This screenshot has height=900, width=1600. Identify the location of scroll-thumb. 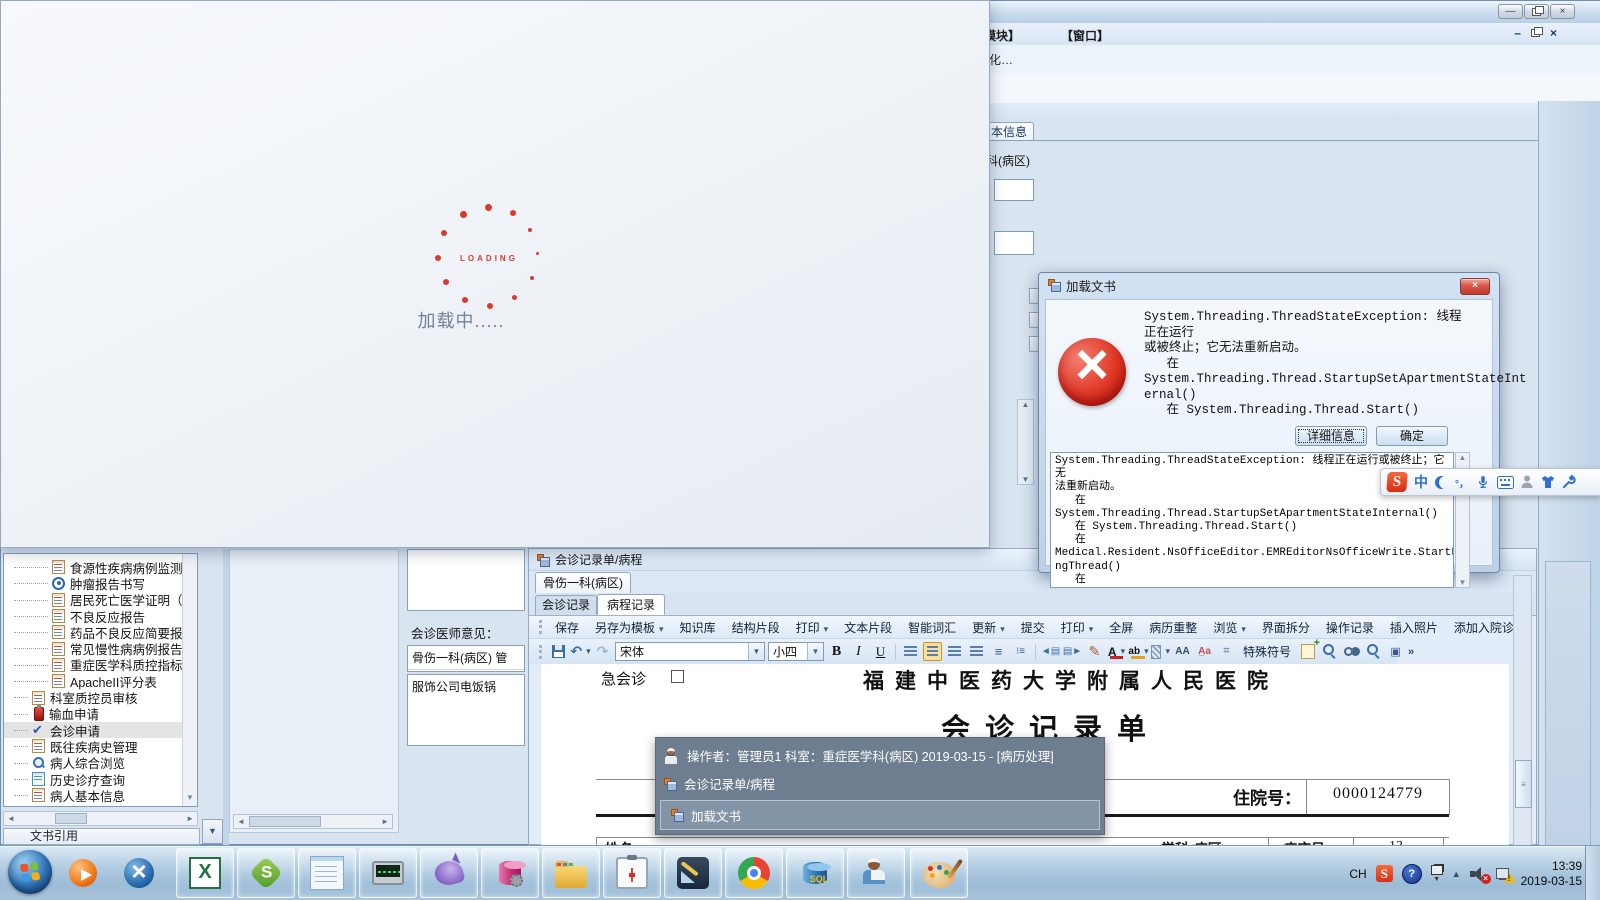
(70, 818).